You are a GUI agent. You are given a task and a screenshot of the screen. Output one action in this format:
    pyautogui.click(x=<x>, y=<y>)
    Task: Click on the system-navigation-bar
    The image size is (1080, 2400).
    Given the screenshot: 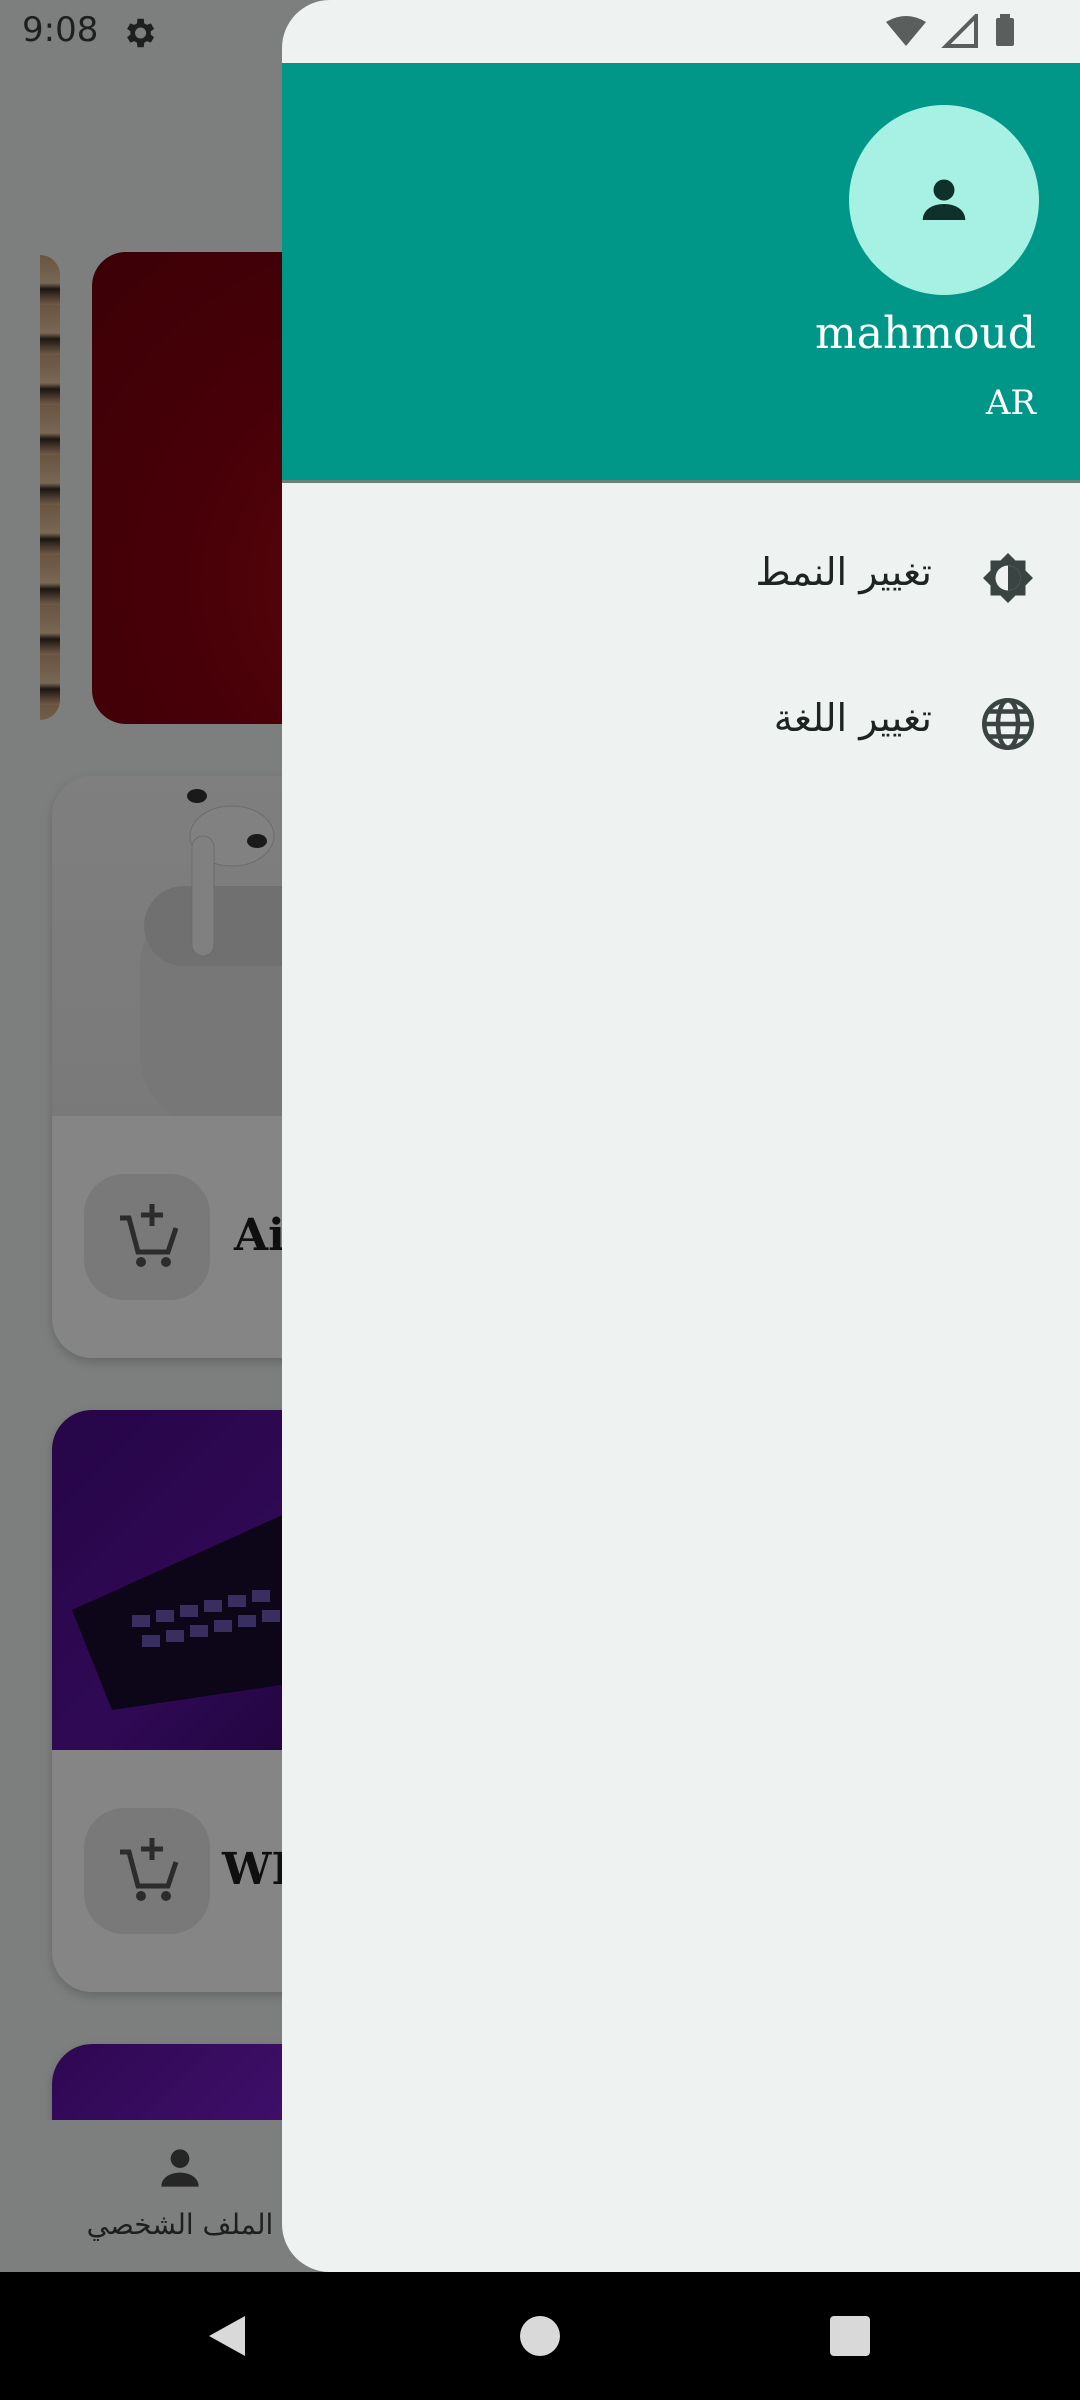 What is the action you would take?
    pyautogui.click(x=540, y=2336)
    